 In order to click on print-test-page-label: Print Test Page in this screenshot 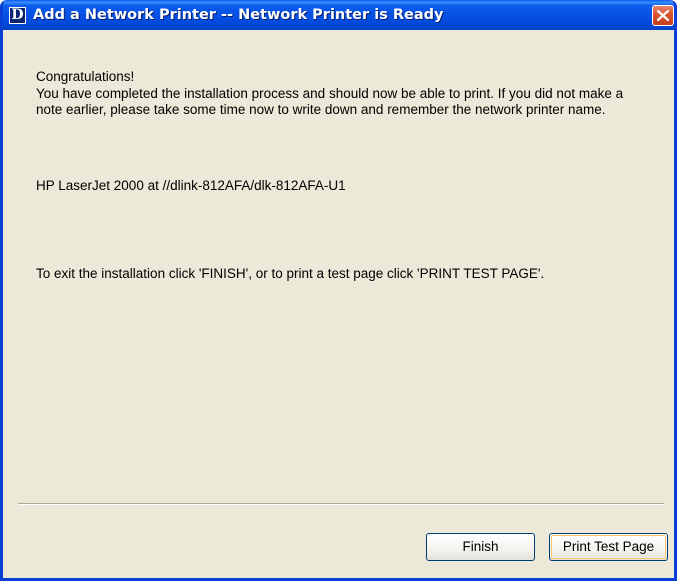, I will do `click(608, 547)`.